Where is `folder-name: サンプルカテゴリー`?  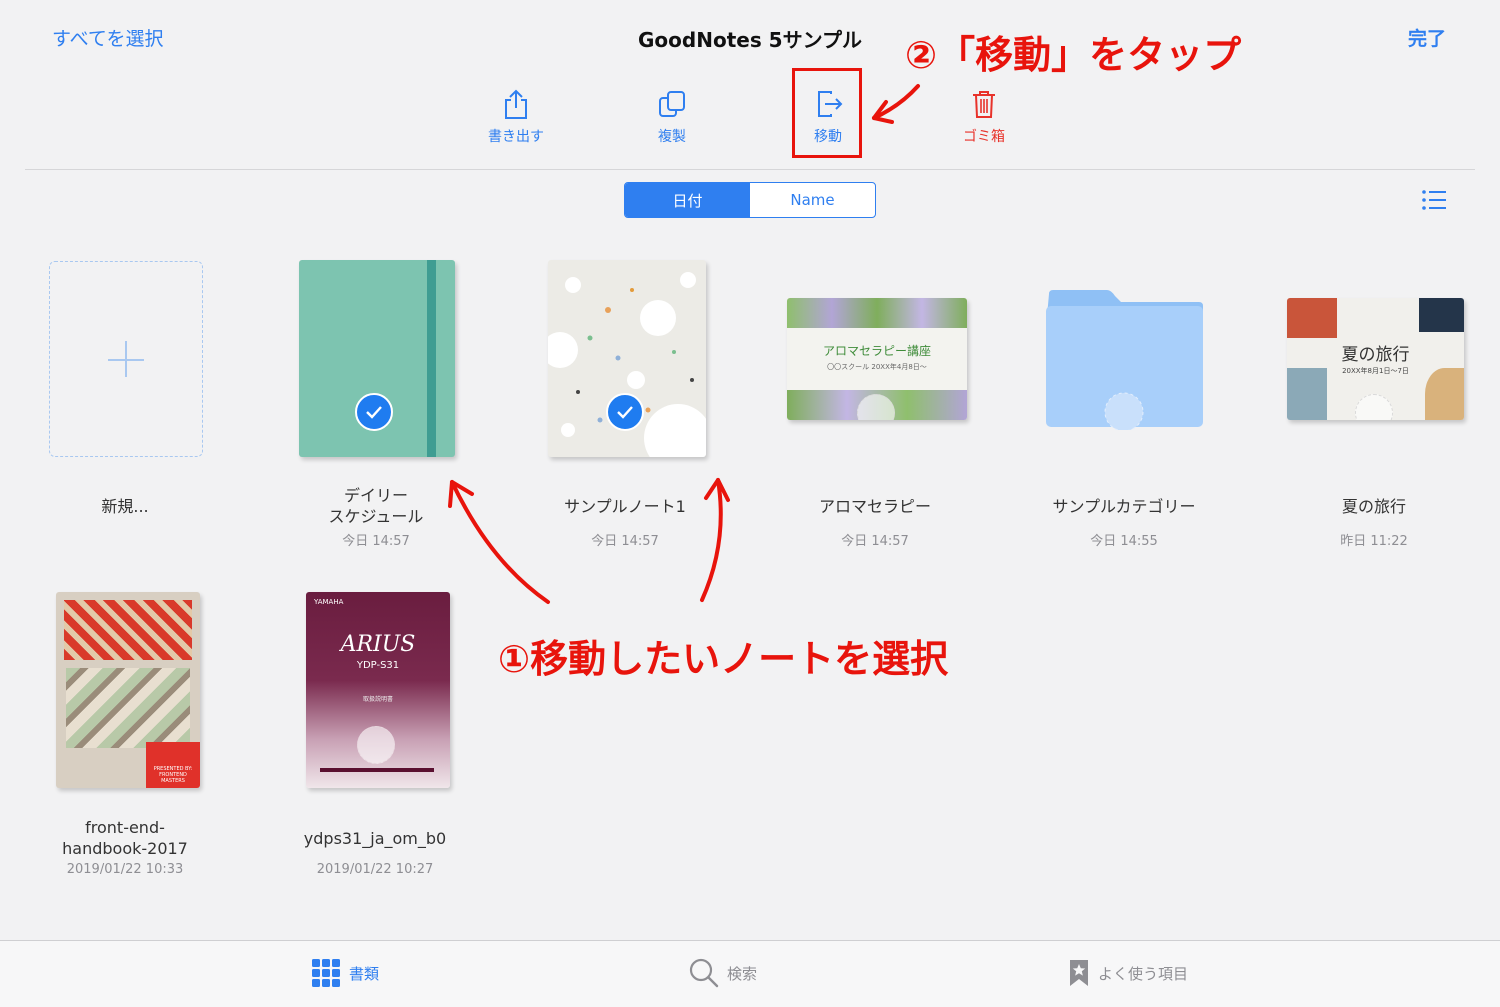
folder-name: サンプルカテゴリー is located at coordinates (1124, 506).